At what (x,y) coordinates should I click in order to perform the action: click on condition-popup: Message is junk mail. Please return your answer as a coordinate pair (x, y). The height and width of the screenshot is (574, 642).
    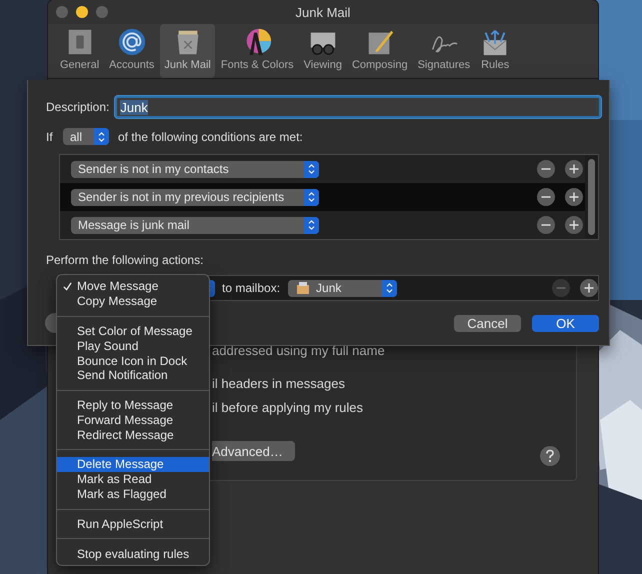
    Looking at the image, I should click on (195, 225).